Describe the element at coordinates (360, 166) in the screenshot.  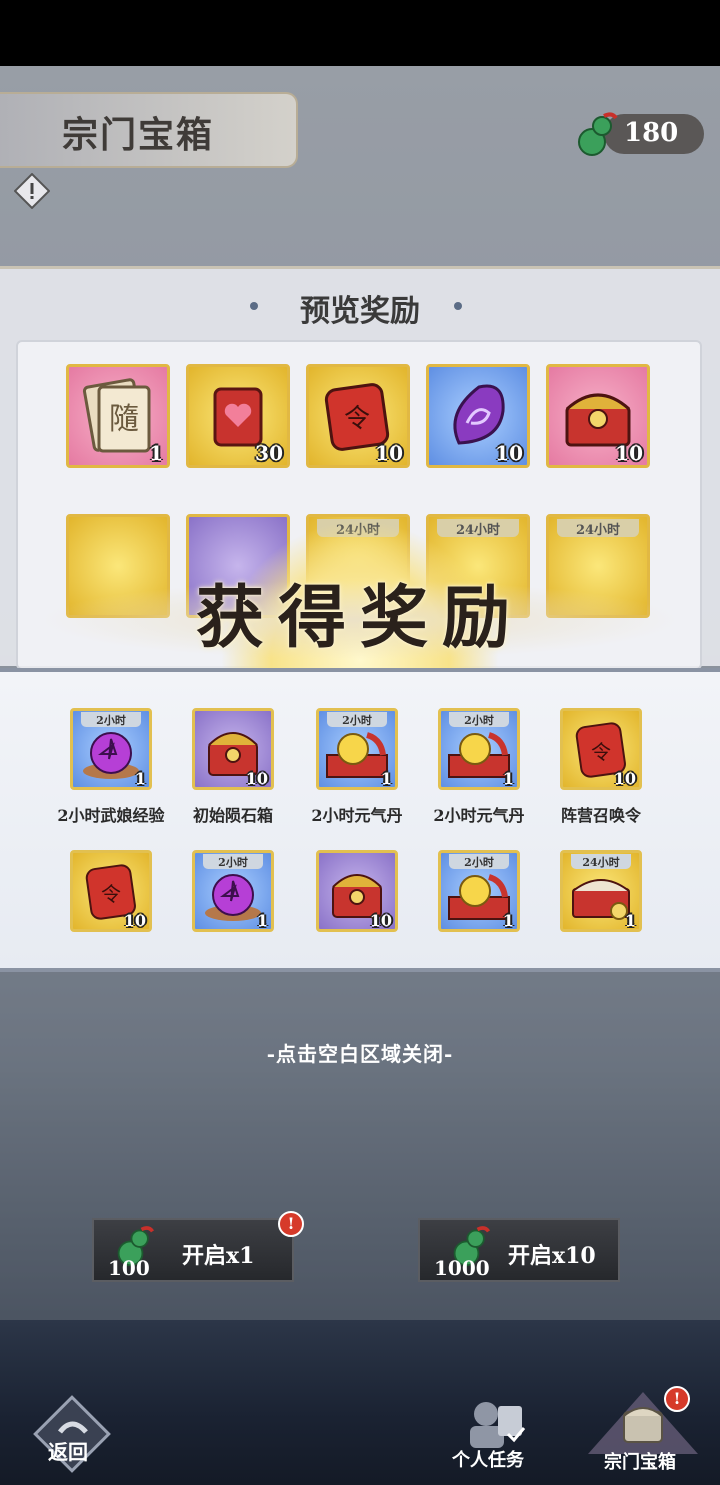
I see `header: 宗门宝箱 180` at that location.